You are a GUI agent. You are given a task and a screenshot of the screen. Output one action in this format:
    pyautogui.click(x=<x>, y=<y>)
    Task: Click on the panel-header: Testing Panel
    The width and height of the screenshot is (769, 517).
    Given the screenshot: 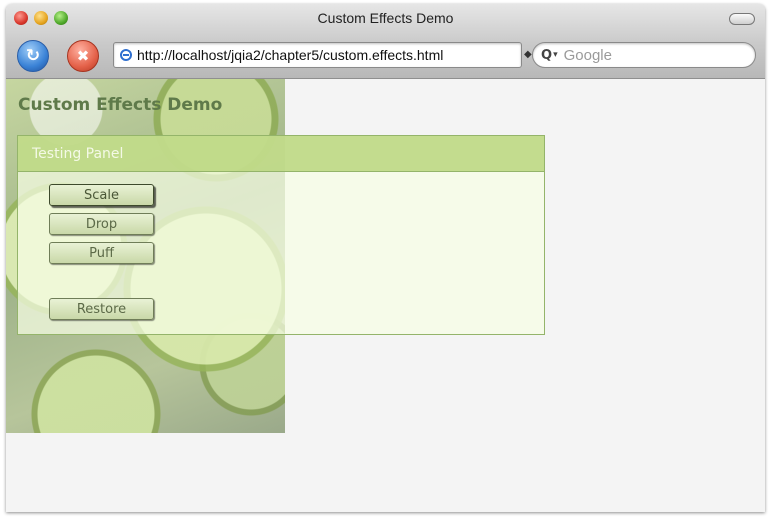 What is the action you would take?
    pyautogui.click(x=281, y=154)
    